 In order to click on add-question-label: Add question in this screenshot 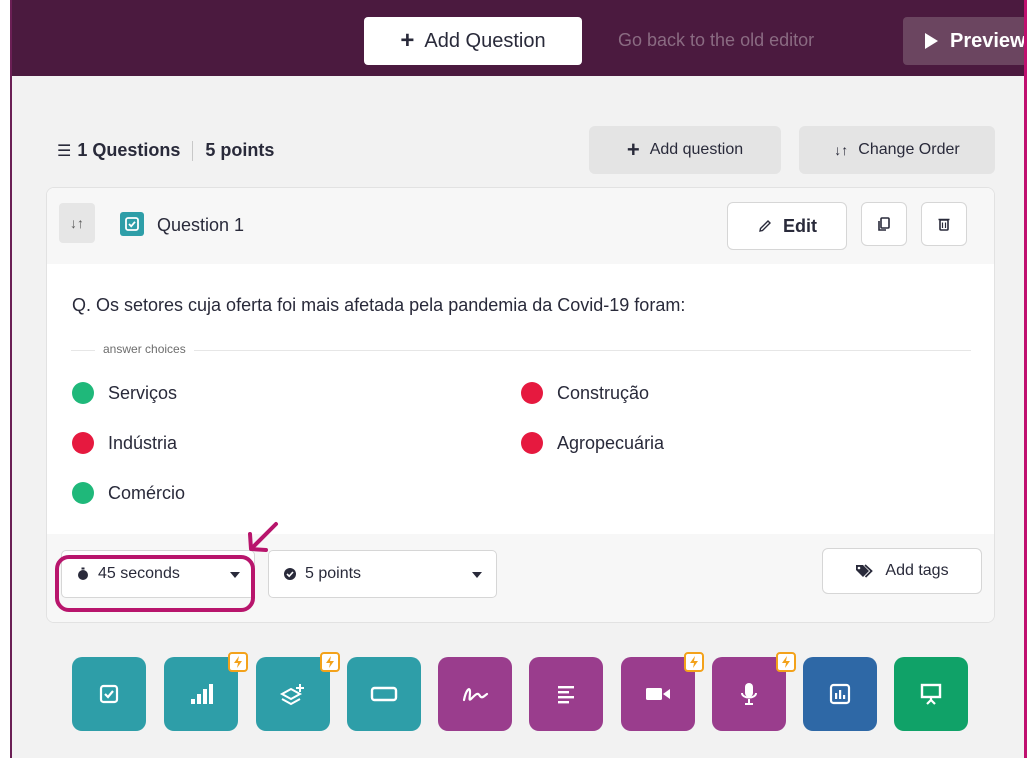, I will do `click(696, 149)`.